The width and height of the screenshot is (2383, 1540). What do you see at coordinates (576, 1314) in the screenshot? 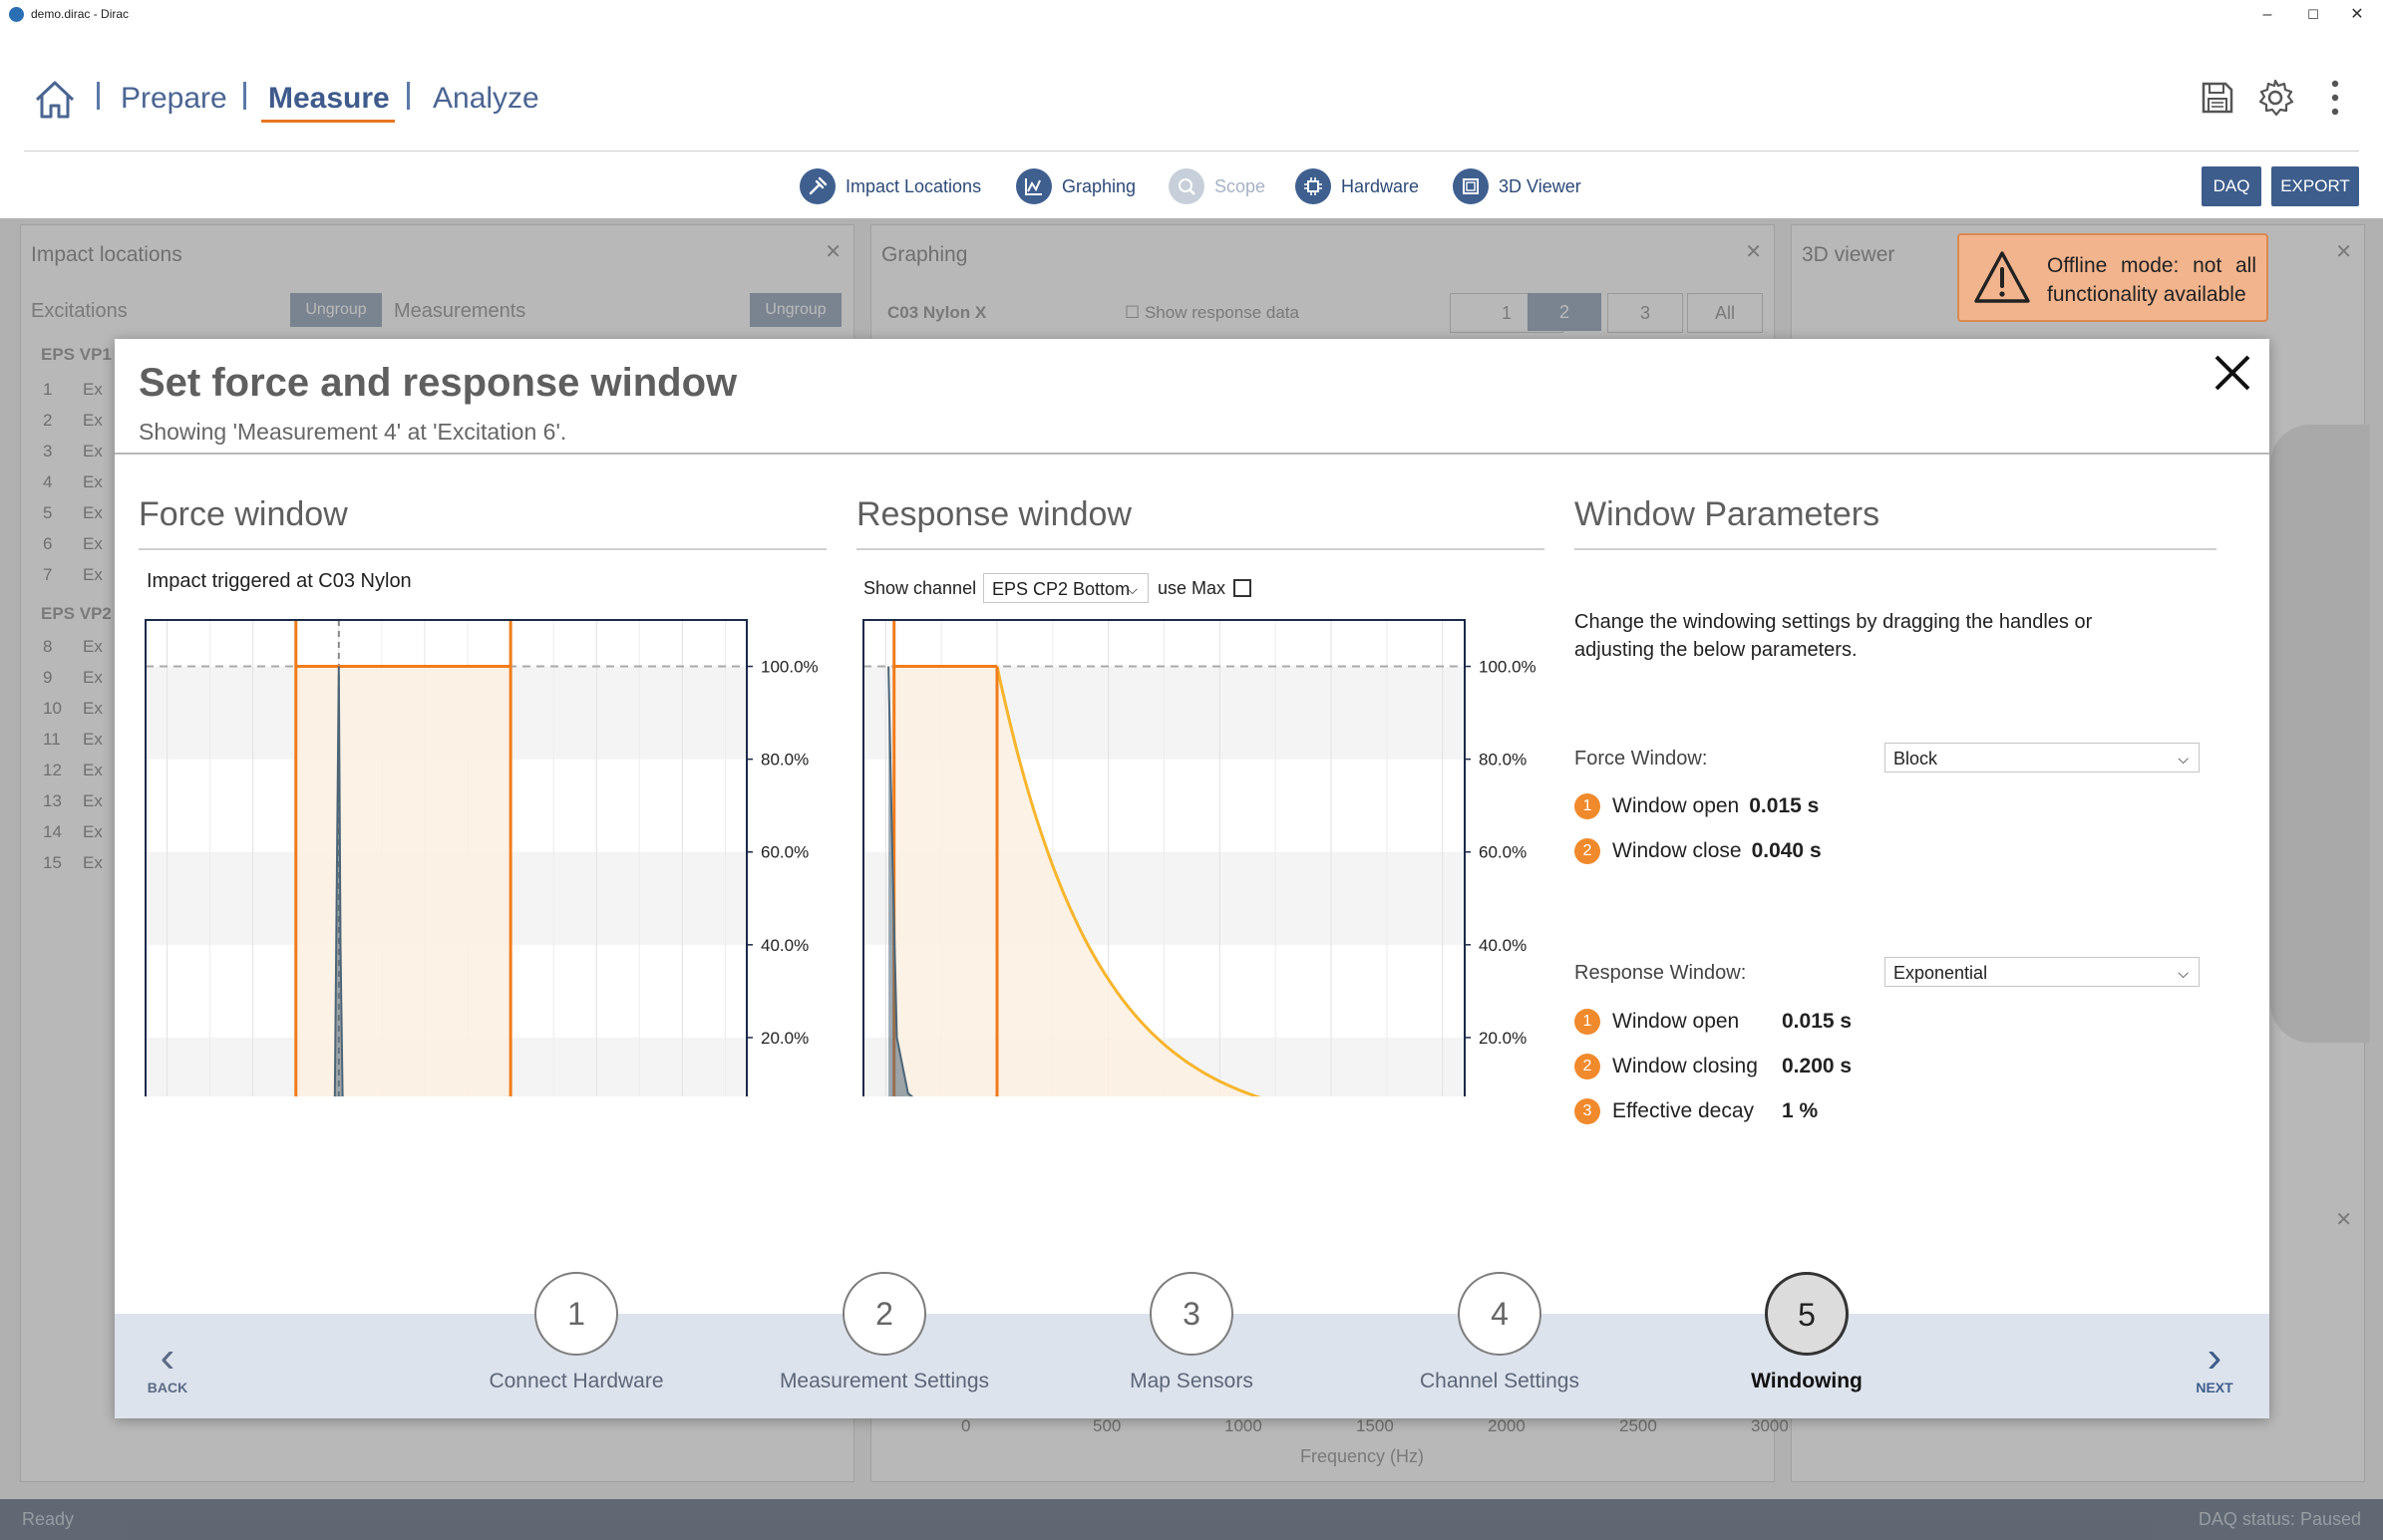
I see `step-1-circle: 1` at bounding box center [576, 1314].